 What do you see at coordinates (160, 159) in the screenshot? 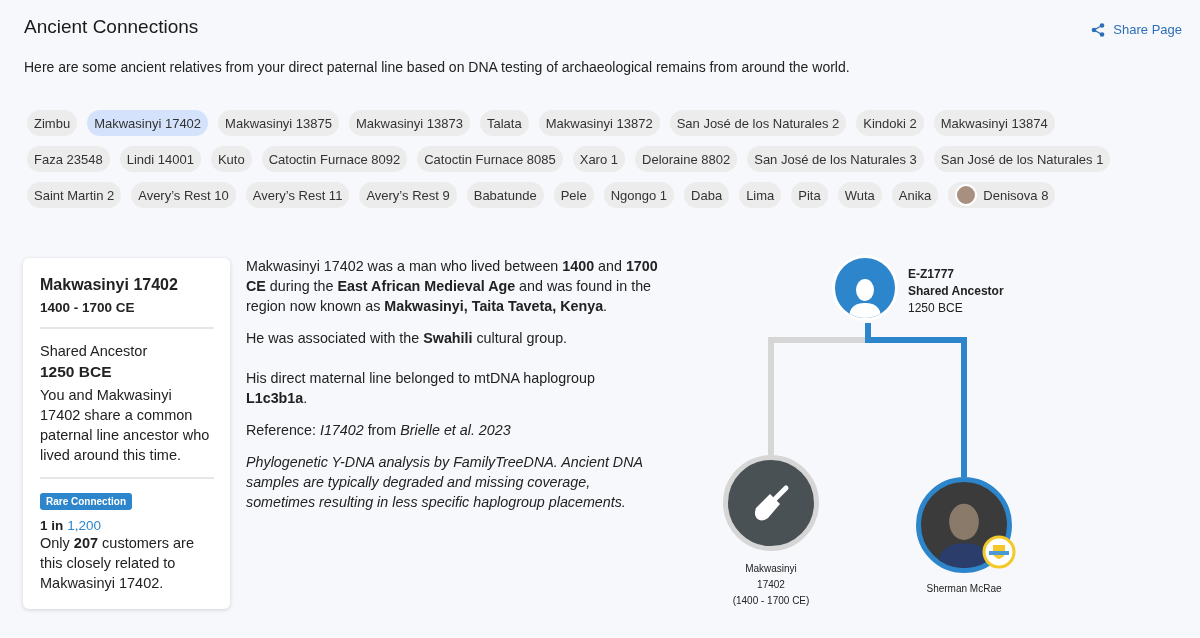
I see `relative-chip: Lindi 14001` at bounding box center [160, 159].